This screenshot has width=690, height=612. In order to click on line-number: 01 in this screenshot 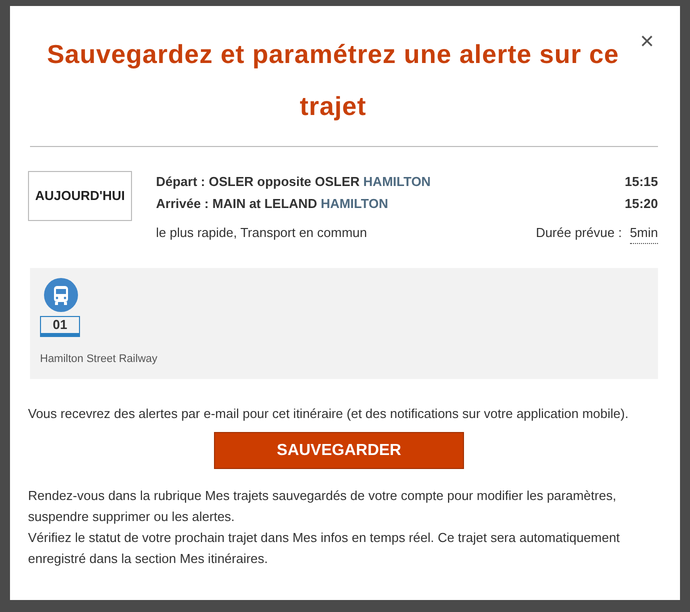, I will do `click(60, 326)`.